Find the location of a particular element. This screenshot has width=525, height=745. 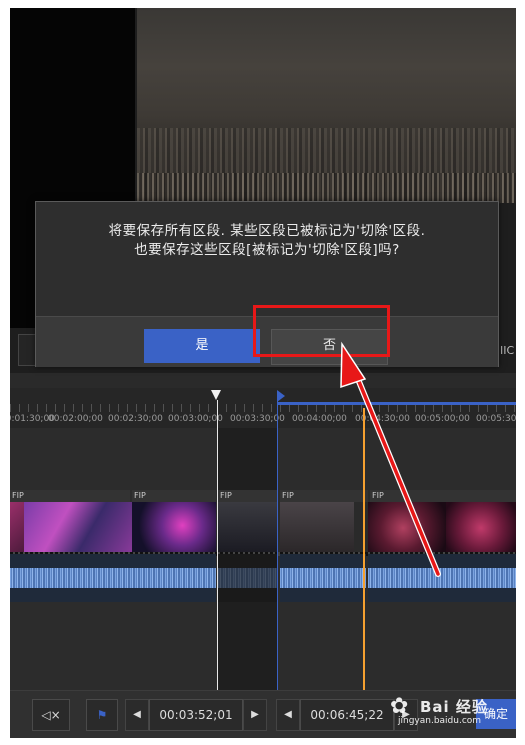

annotation-highlight-box is located at coordinates (321, 331).